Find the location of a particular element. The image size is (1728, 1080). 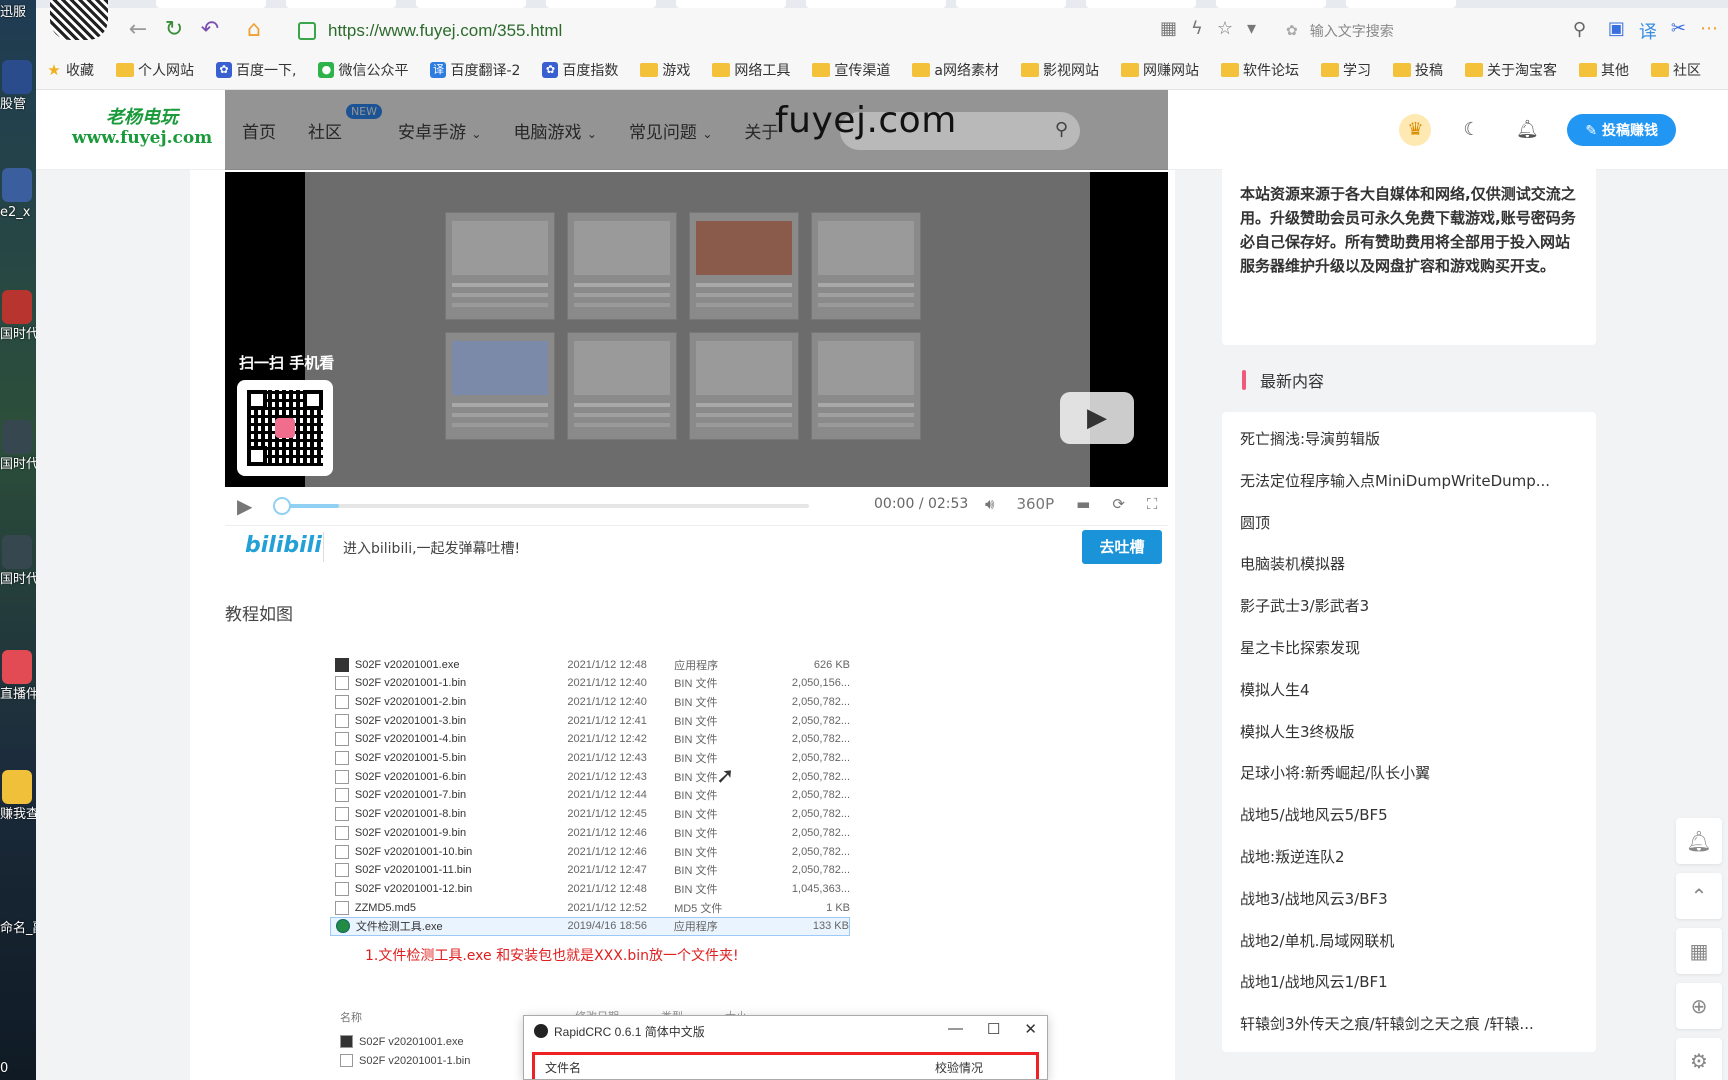

bookmark-link: ✿ 百度一下, is located at coordinates (256, 70).